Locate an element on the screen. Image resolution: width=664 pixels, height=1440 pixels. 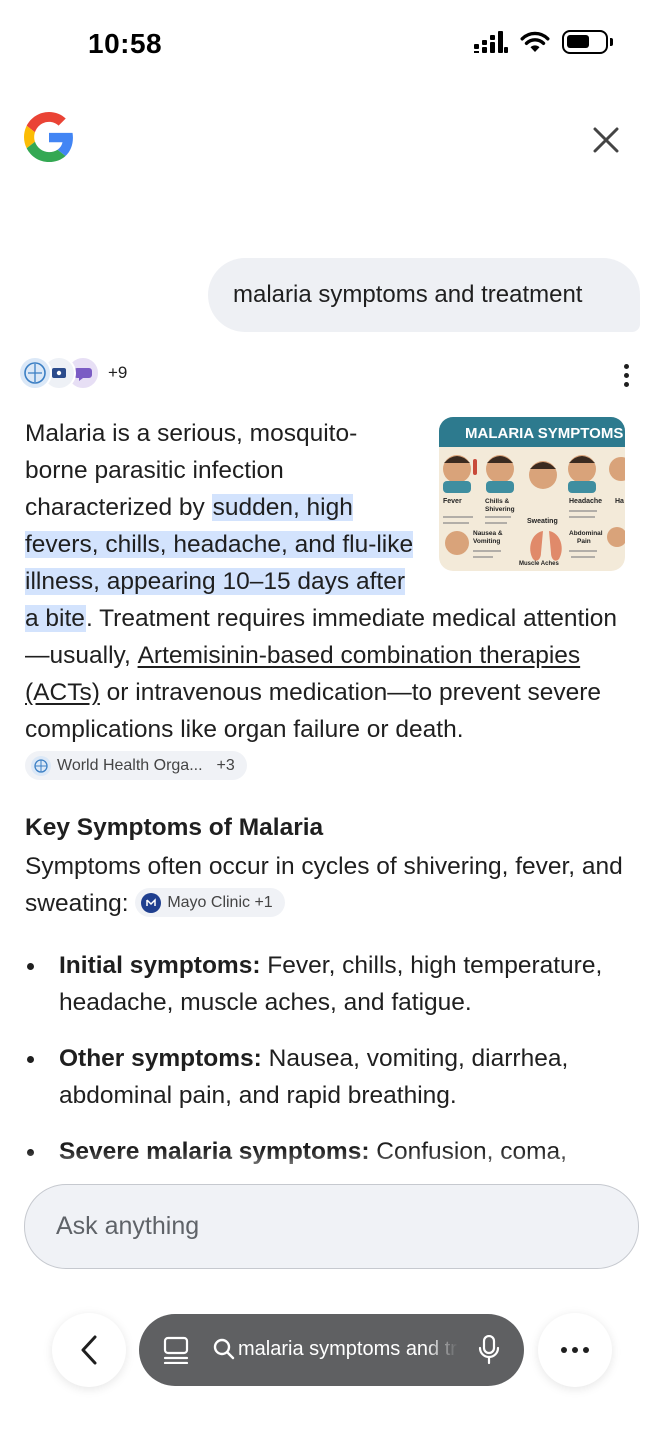
svg-text: Muscle Aches is located at coordinates (539, 564).